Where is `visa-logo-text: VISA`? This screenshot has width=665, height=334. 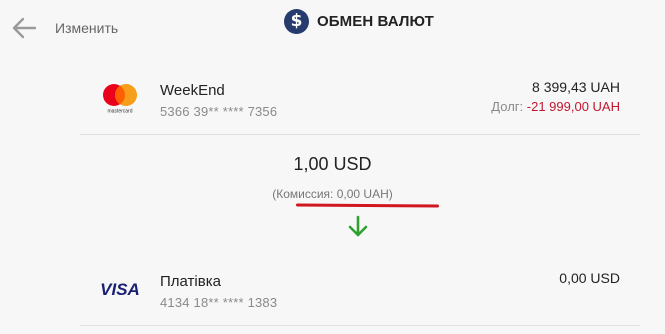
visa-logo-text: VISA is located at coordinates (120, 289).